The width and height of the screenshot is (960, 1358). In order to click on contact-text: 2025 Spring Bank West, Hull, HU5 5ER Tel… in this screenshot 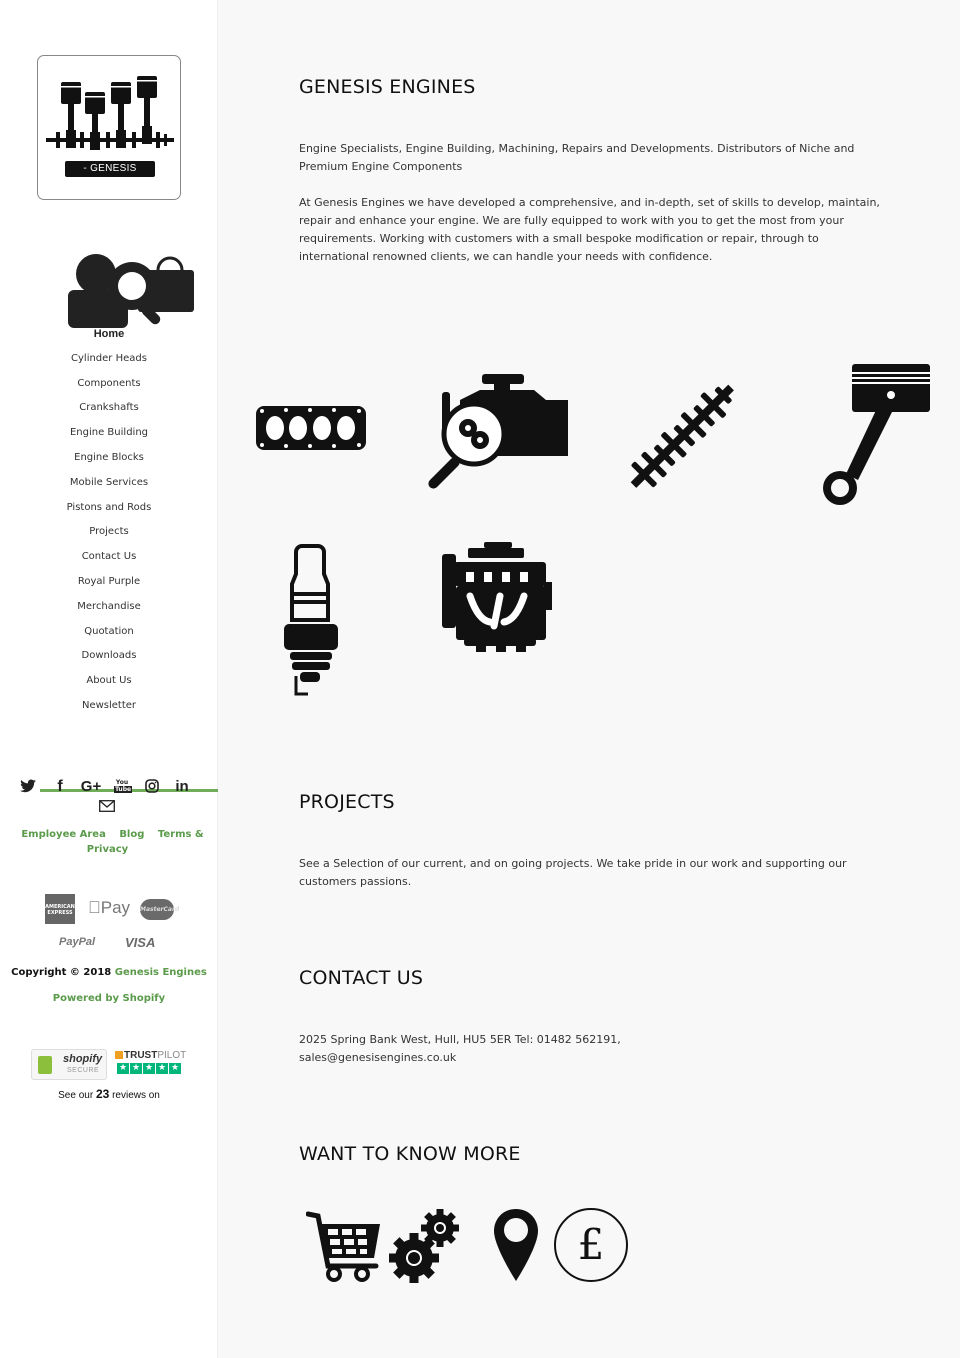, I will do `click(594, 1049)`.